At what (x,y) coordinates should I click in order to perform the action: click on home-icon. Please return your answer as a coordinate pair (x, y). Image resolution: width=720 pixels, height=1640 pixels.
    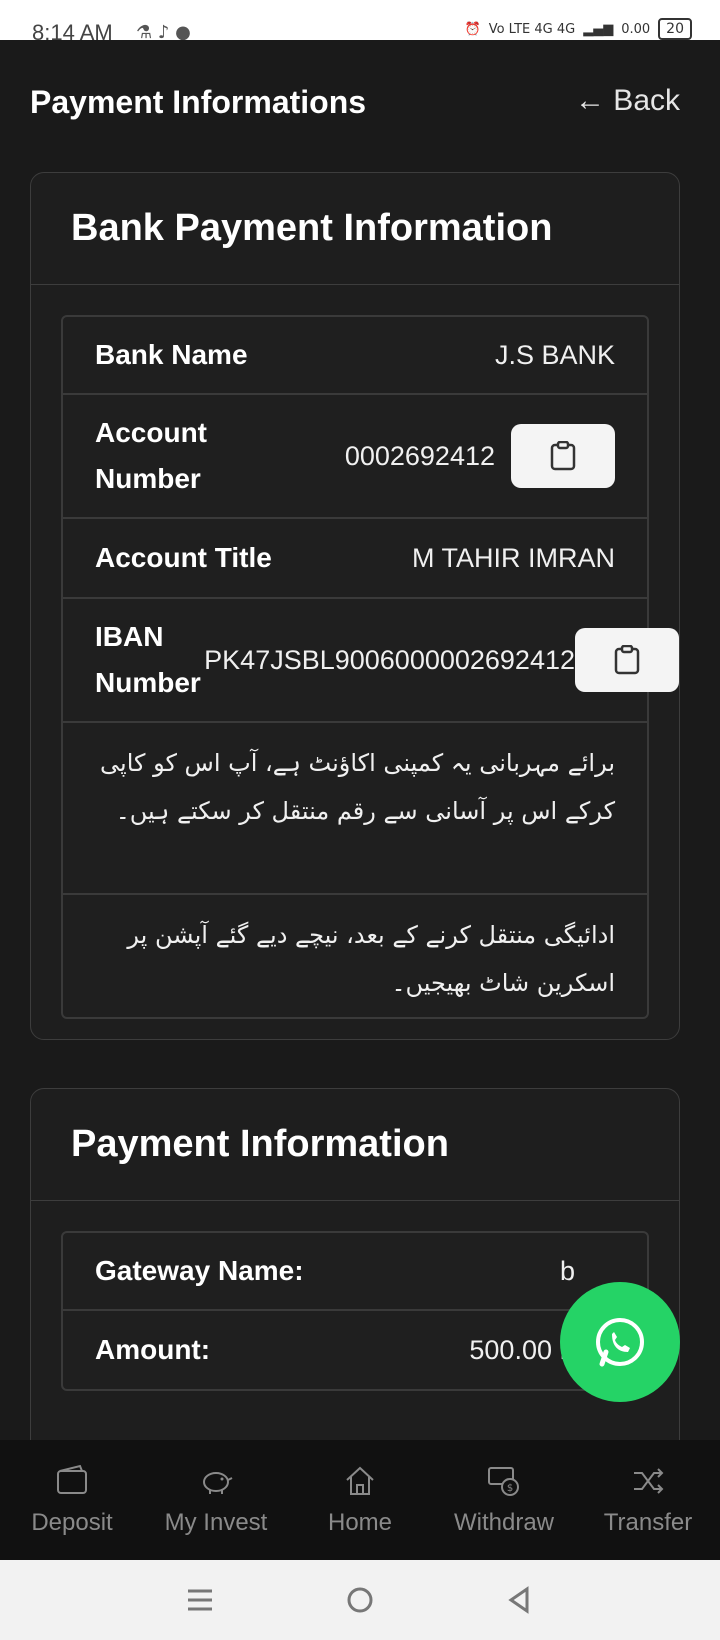
    Looking at the image, I should click on (360, 1480).